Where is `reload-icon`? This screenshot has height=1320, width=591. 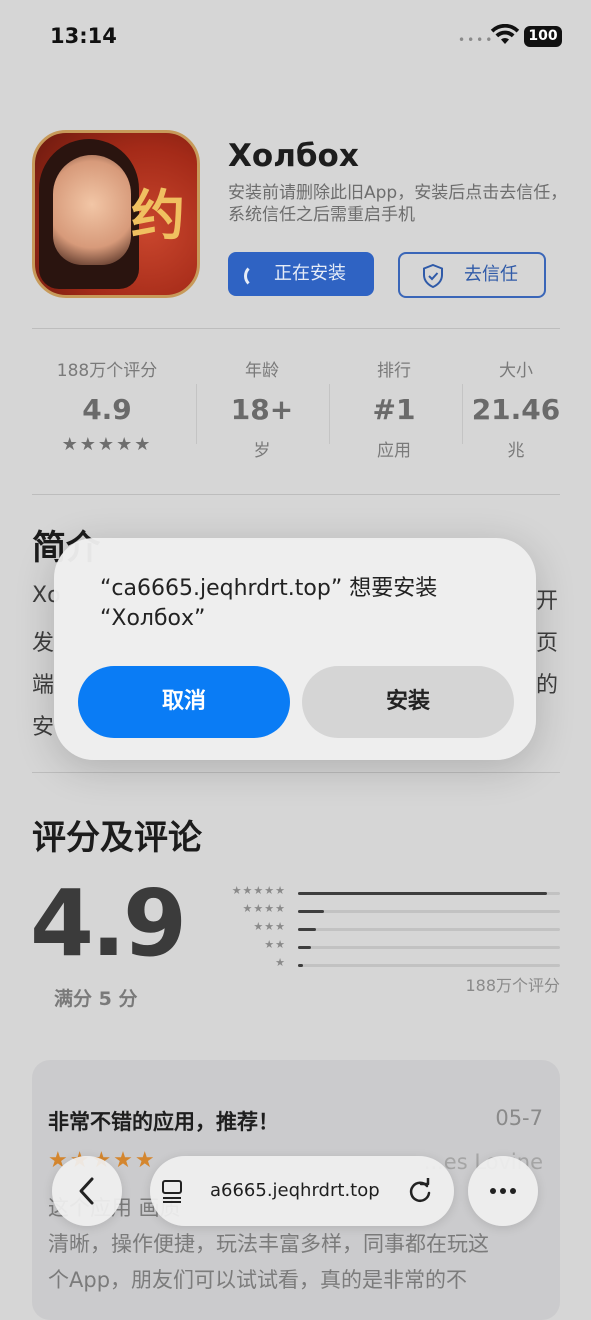 reload-icon is located at coordinates (420, 1192).